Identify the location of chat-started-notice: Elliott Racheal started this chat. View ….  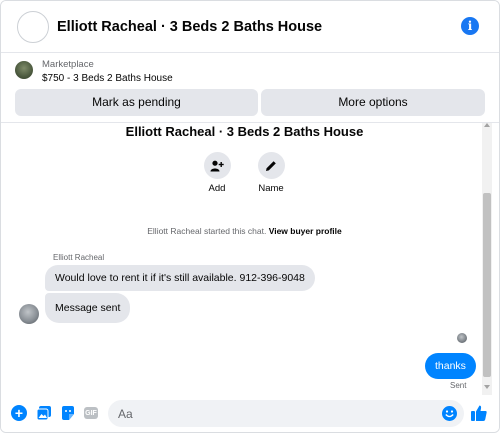
(244, 231).